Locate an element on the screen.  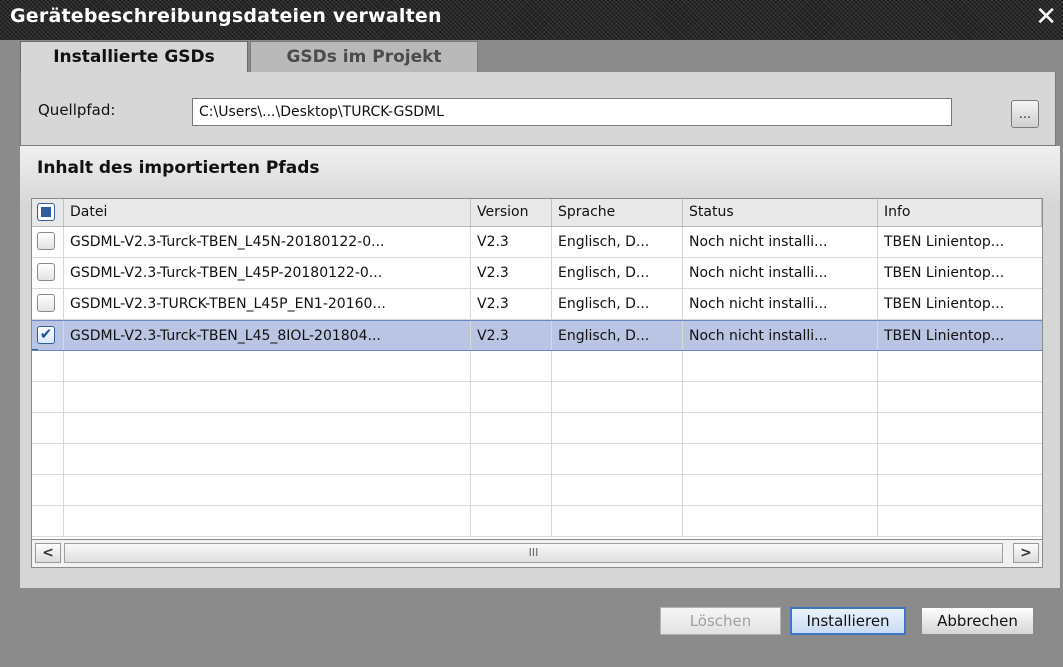
checkbox-cell: ✔ is located at coordinates (48, 335).